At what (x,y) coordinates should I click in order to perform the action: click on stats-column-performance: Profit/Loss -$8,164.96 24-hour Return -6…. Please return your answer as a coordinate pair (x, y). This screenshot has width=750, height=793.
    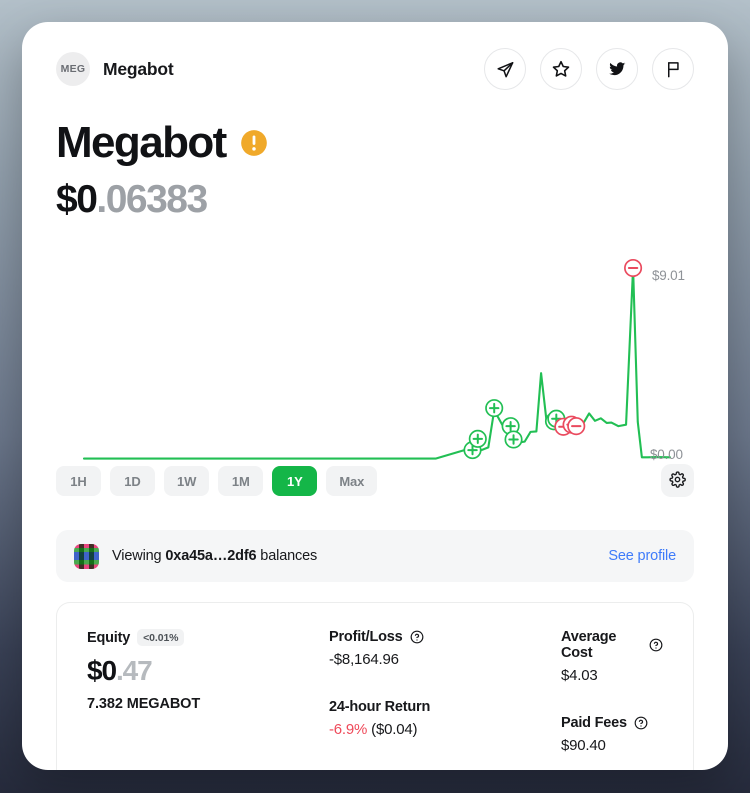
    Looking at the image, I should click on (445, 699).